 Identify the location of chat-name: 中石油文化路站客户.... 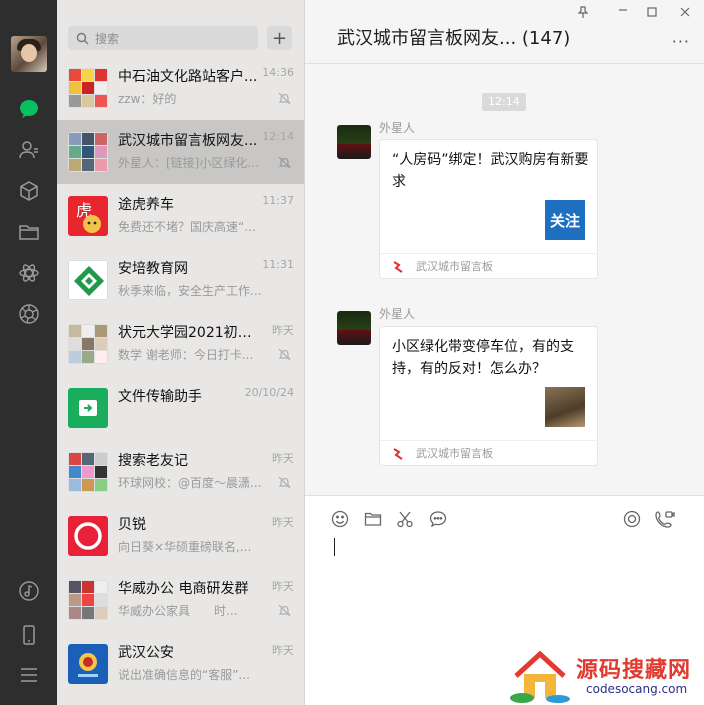
(188, 77).